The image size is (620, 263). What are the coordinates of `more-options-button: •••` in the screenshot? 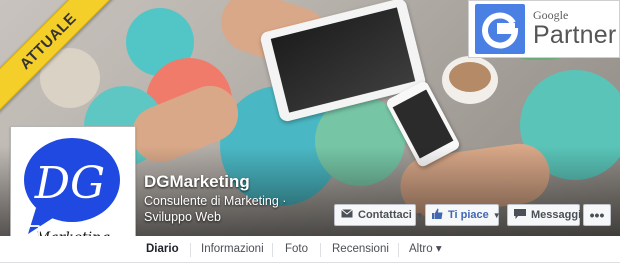 It's located at (597, 215).